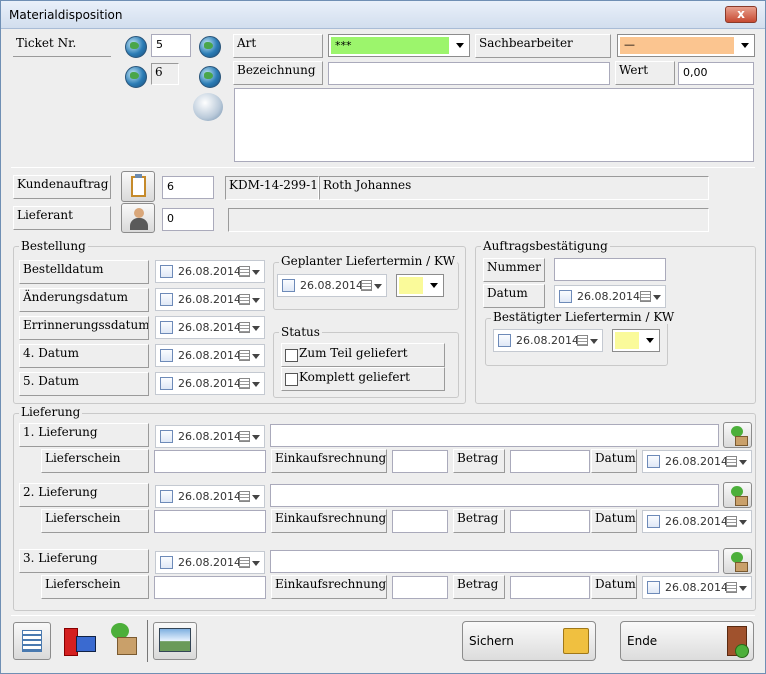 The width and height of the screenshot is (766, 674). I want to click on lieferschein-label: Lieferschein, so click(95, 587).